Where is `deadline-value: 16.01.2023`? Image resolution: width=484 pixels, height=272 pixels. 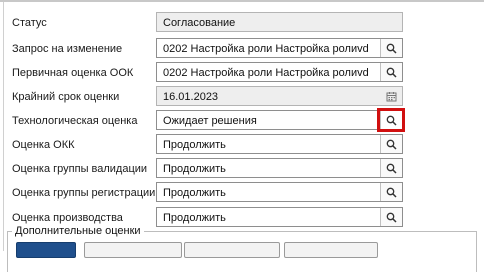
deadline-value: 16.01.2023 is located at coordinates (191, 97).